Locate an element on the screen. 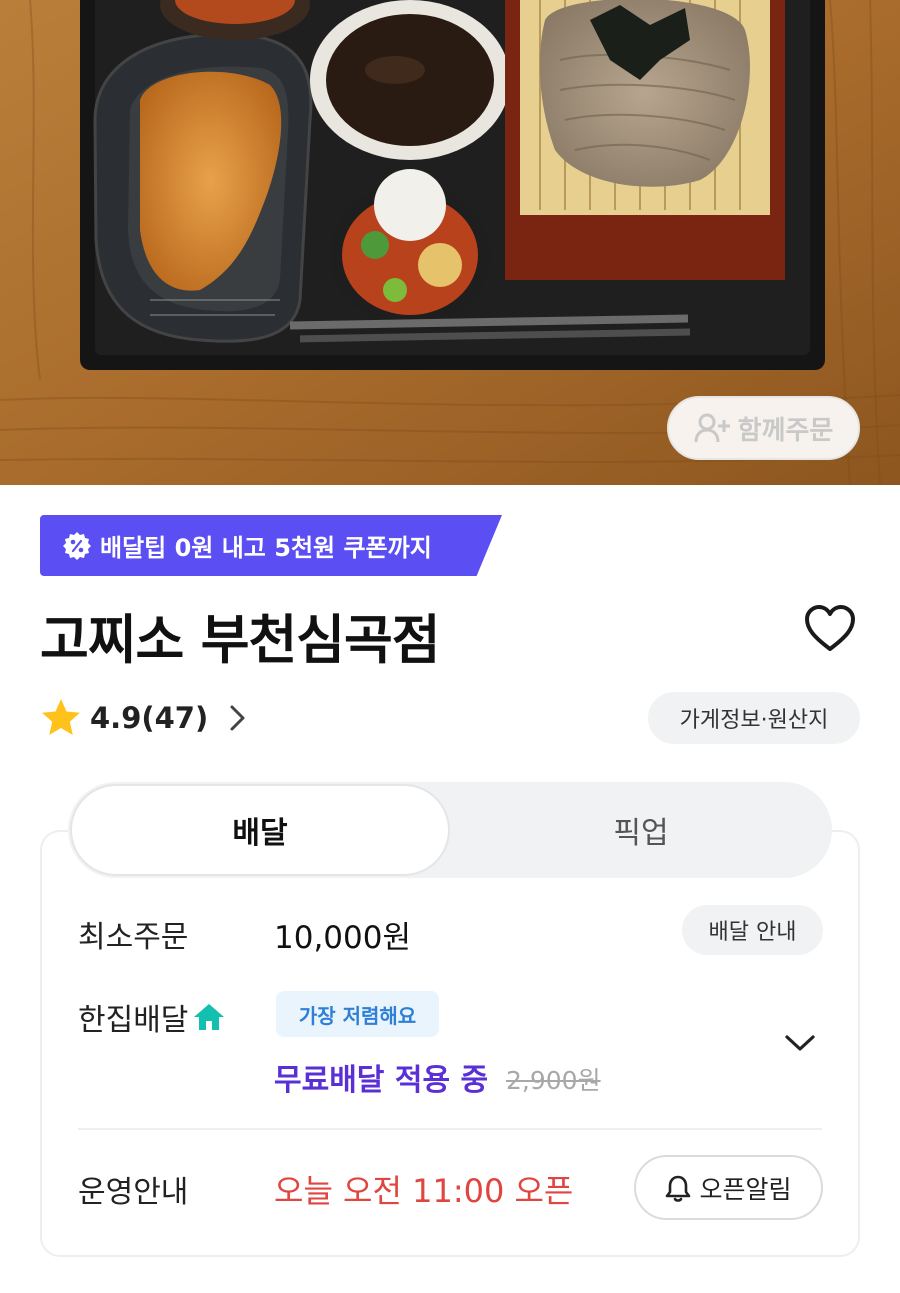 Image resolution: width=900 pixels, height=1293 pixels. group-order-label: 함께주문 is located at coordinates (785, 430).